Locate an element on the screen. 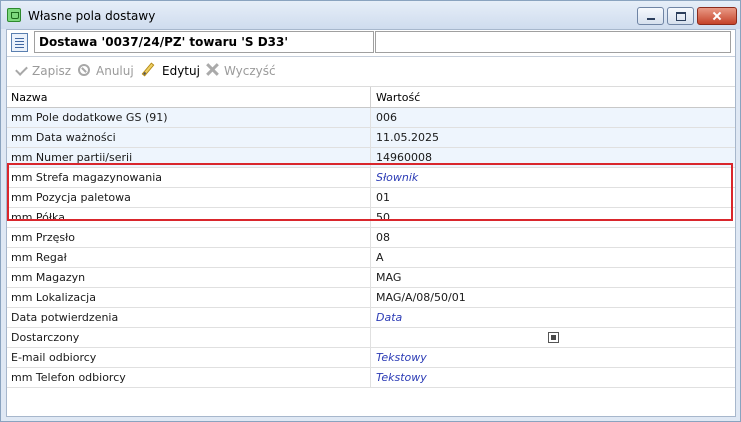 The image size is (741, 422). table-row: Dostarczony is located at coordinates (371, 338).